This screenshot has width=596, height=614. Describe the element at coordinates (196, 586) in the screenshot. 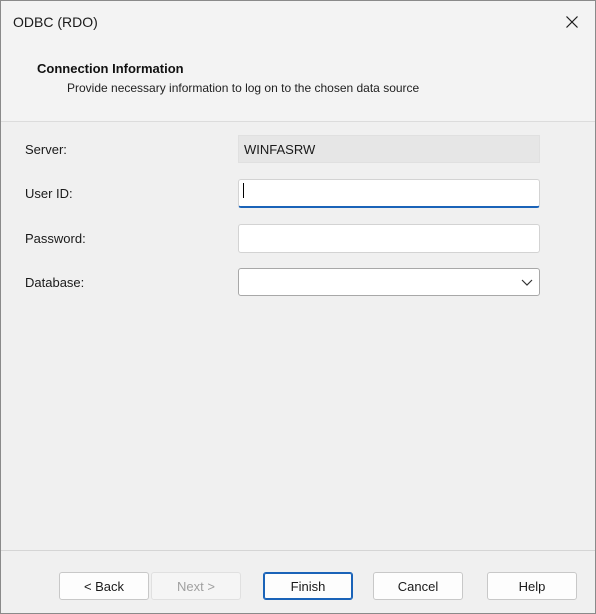

I see `next-button: Next >` at that location.